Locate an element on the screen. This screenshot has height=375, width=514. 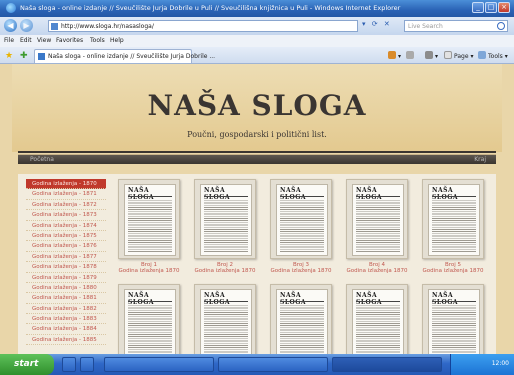
page-menu-button: Page ▾ is located at coordinates (458, 55).